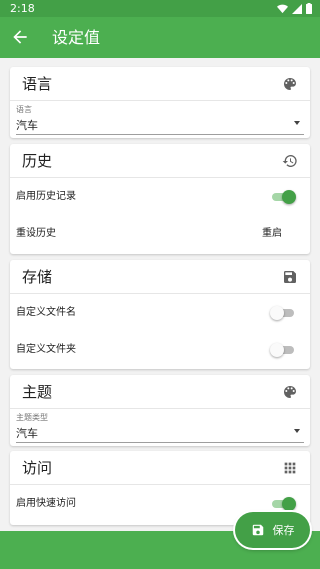 Image resolution: width=320 pixels, height=569 pixels. Describe the element at coordinates (160, 8) in the screenshot. I see `status-bar: 2:18` at that location.